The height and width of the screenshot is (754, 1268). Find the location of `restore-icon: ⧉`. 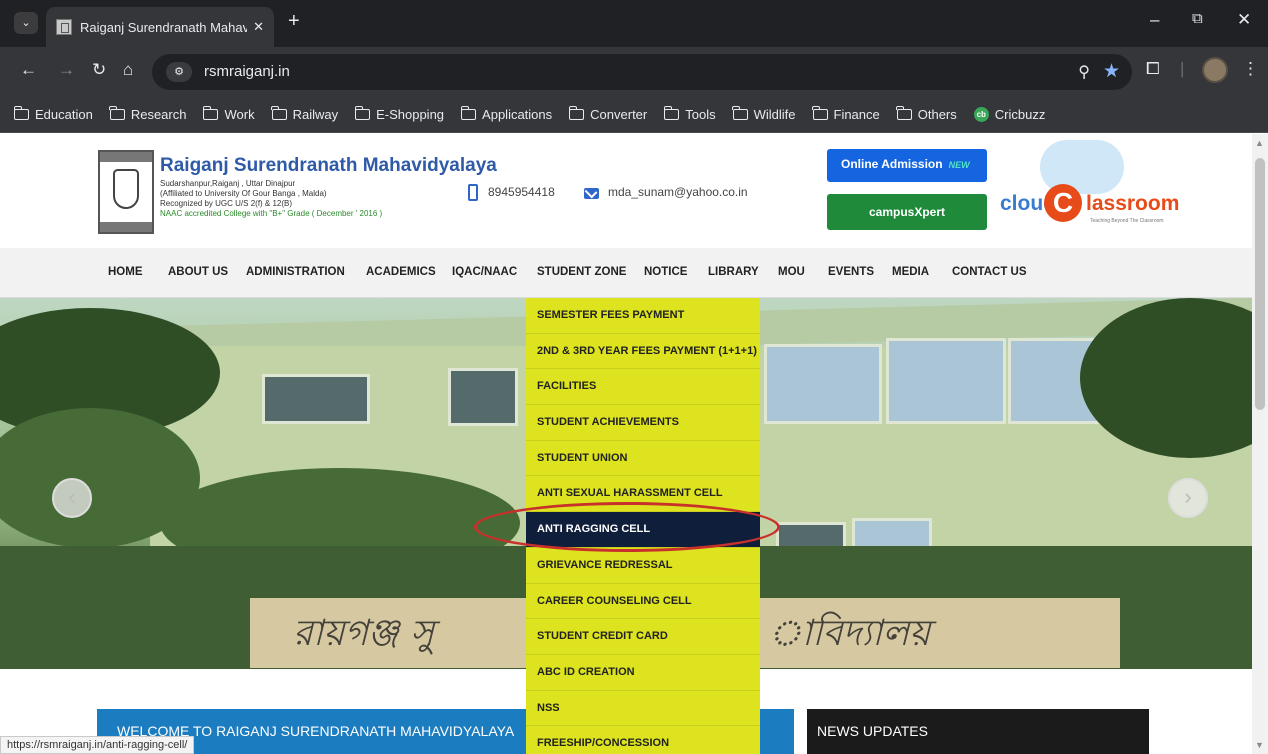

restore-icon: ⧉ is located at coordinates (1197, 18).